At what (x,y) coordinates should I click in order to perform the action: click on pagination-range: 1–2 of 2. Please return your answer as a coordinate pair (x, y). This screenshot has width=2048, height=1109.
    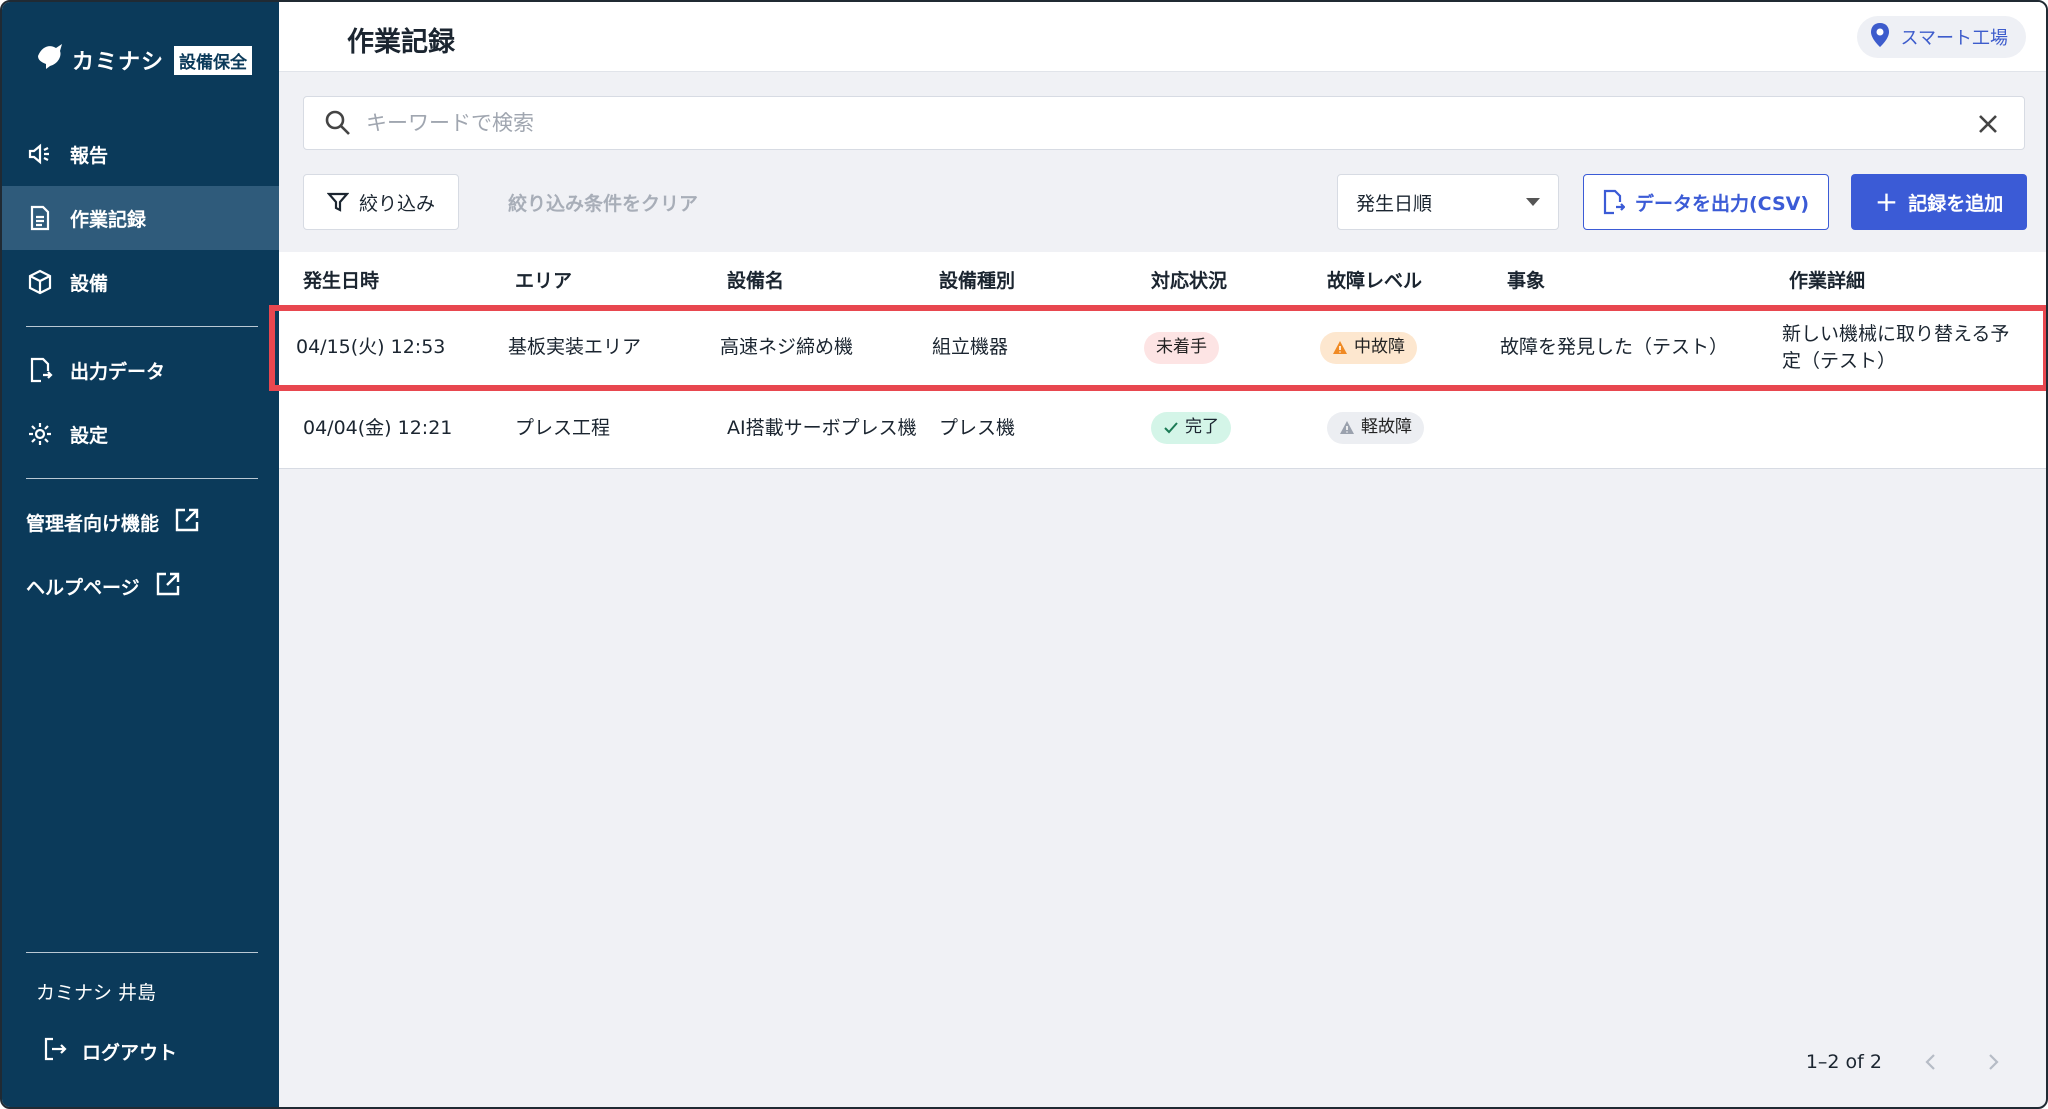
    Looking at the image, I should click on (1843, 1062).